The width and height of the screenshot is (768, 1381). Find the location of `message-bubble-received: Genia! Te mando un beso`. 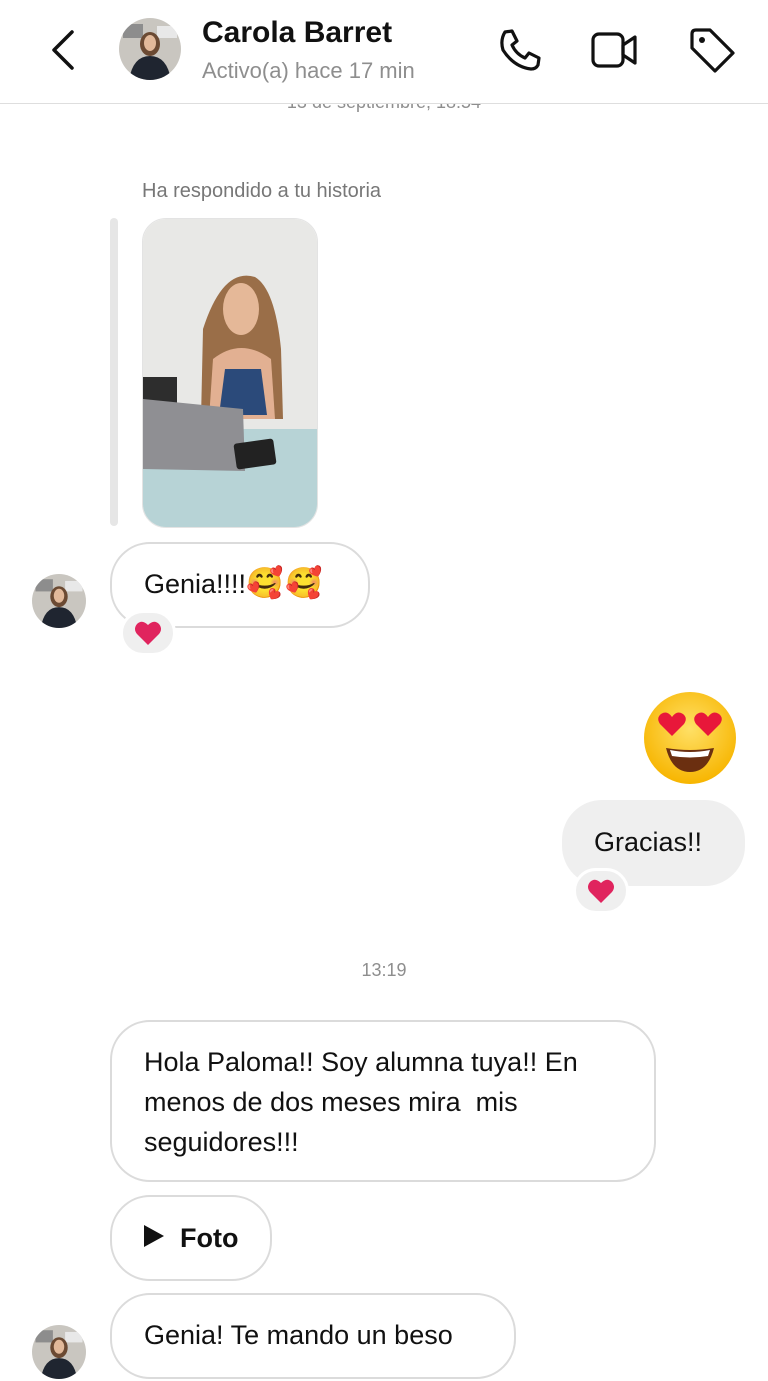

message-bubble-received: Genia! Te mando un beso is located at coordinates (313, 1336).